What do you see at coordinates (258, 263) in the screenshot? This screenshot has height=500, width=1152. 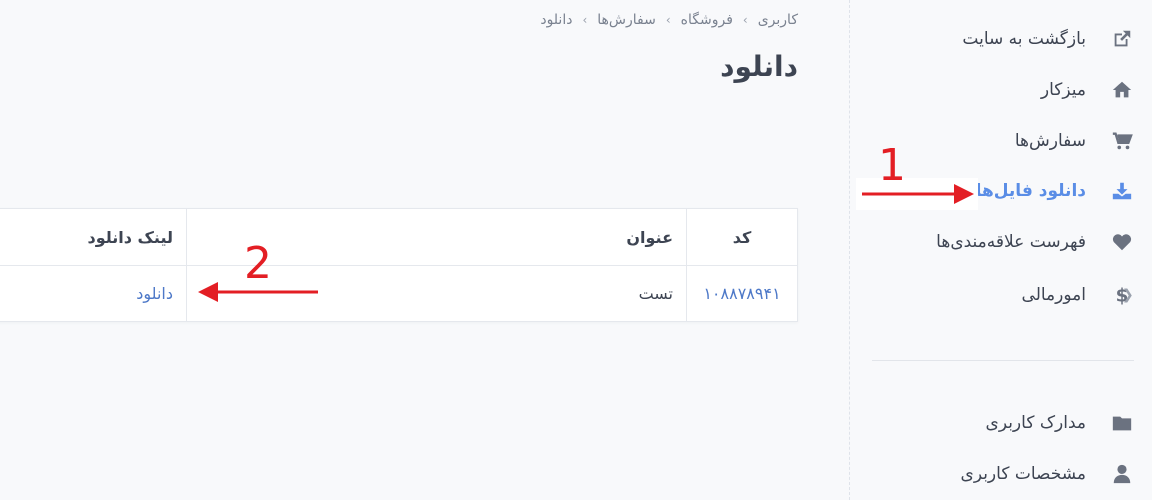 I see `annotation-number-2: 2` at bounding box center [258, 263].